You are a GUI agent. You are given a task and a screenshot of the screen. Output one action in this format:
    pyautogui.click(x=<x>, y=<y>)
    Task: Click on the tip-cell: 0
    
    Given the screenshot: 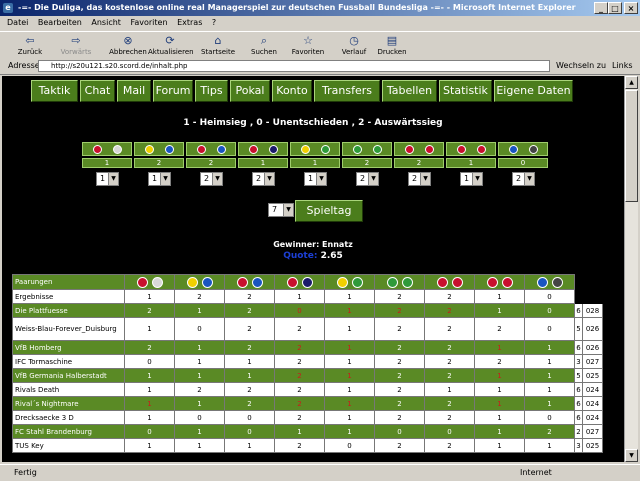 What is the action you would take?
    pyautogui.click(x=549, y=329)
    